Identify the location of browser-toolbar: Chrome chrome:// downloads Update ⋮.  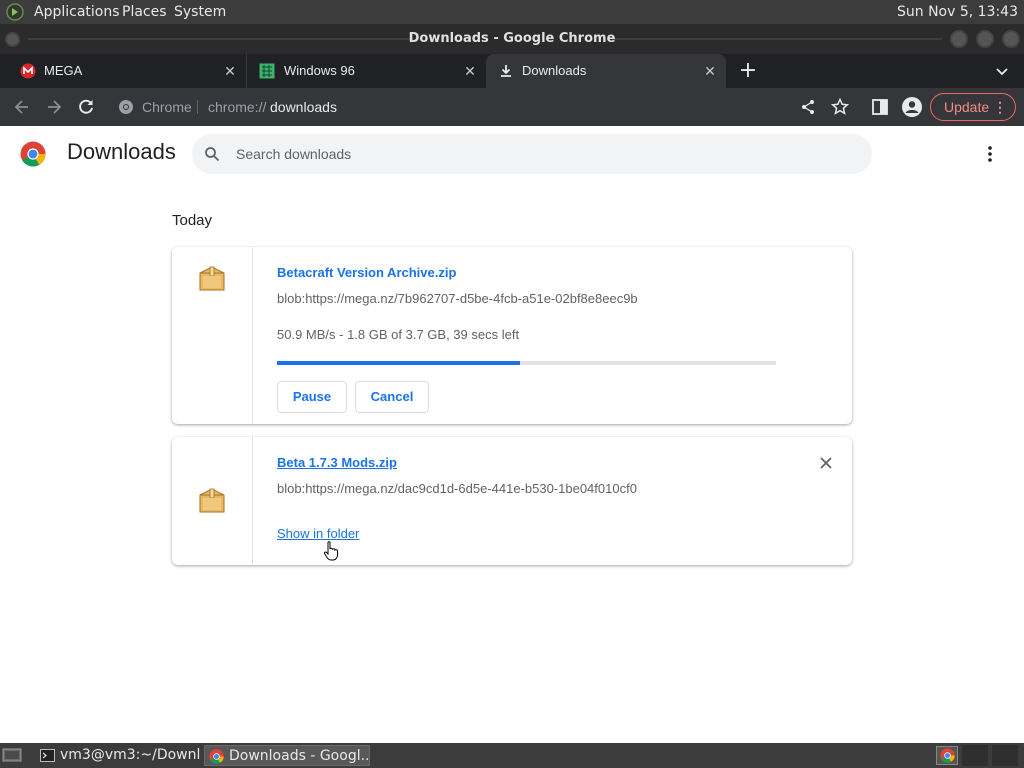
(512, 107).